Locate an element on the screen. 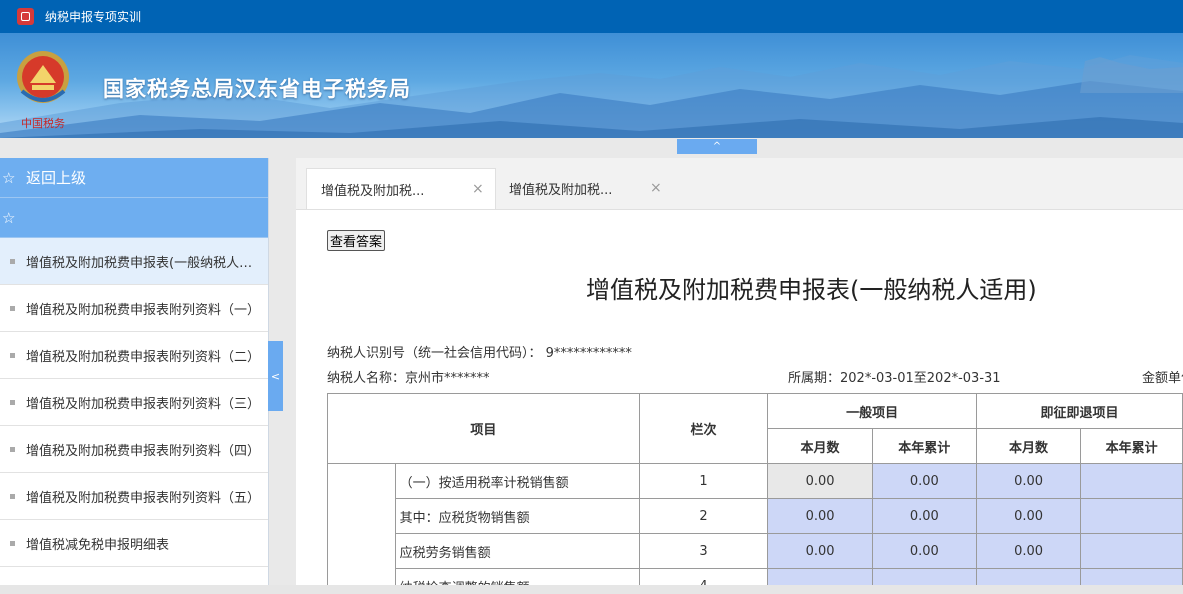 The width and height of the screenshot is (1183, 594). row-column-no: 2 is located at coordinates (703, 516).